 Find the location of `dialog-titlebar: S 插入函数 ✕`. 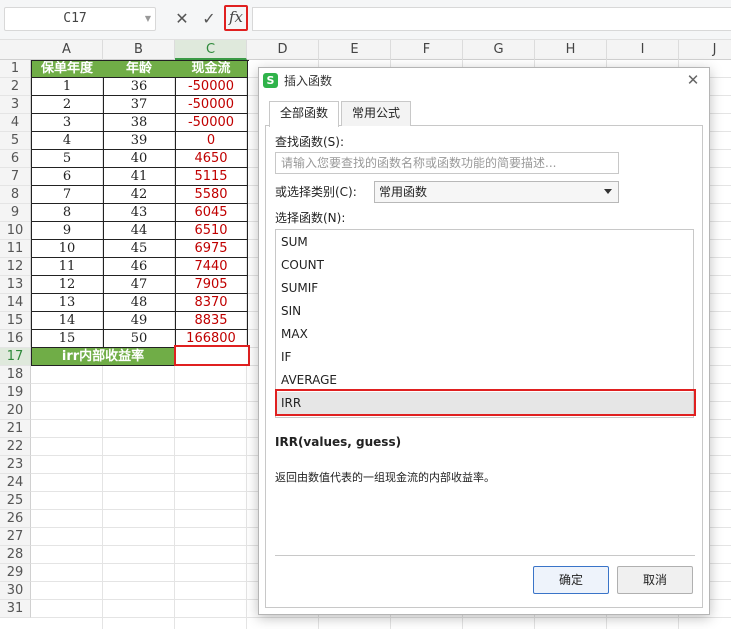

dialog-titlebar: S 插入函数 ✕ is located at coordinates (484, 81).